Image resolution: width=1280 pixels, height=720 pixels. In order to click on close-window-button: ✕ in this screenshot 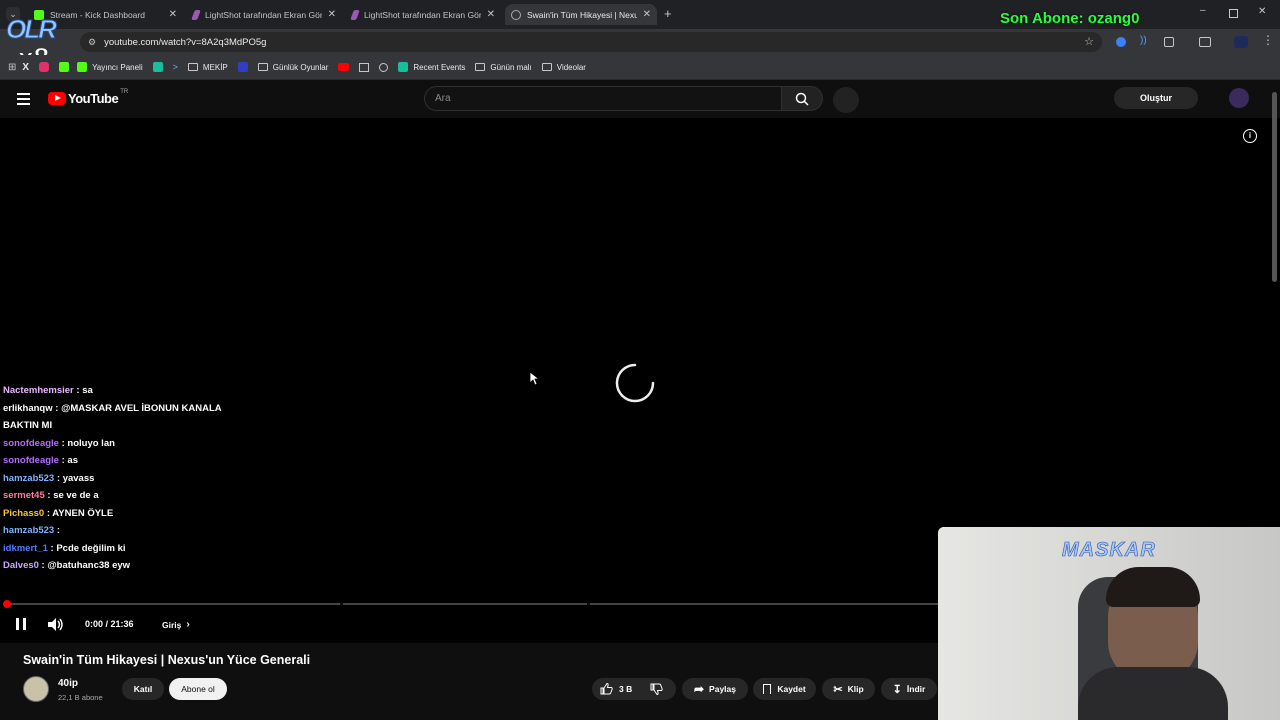, I will do `click(1262, 11)`.